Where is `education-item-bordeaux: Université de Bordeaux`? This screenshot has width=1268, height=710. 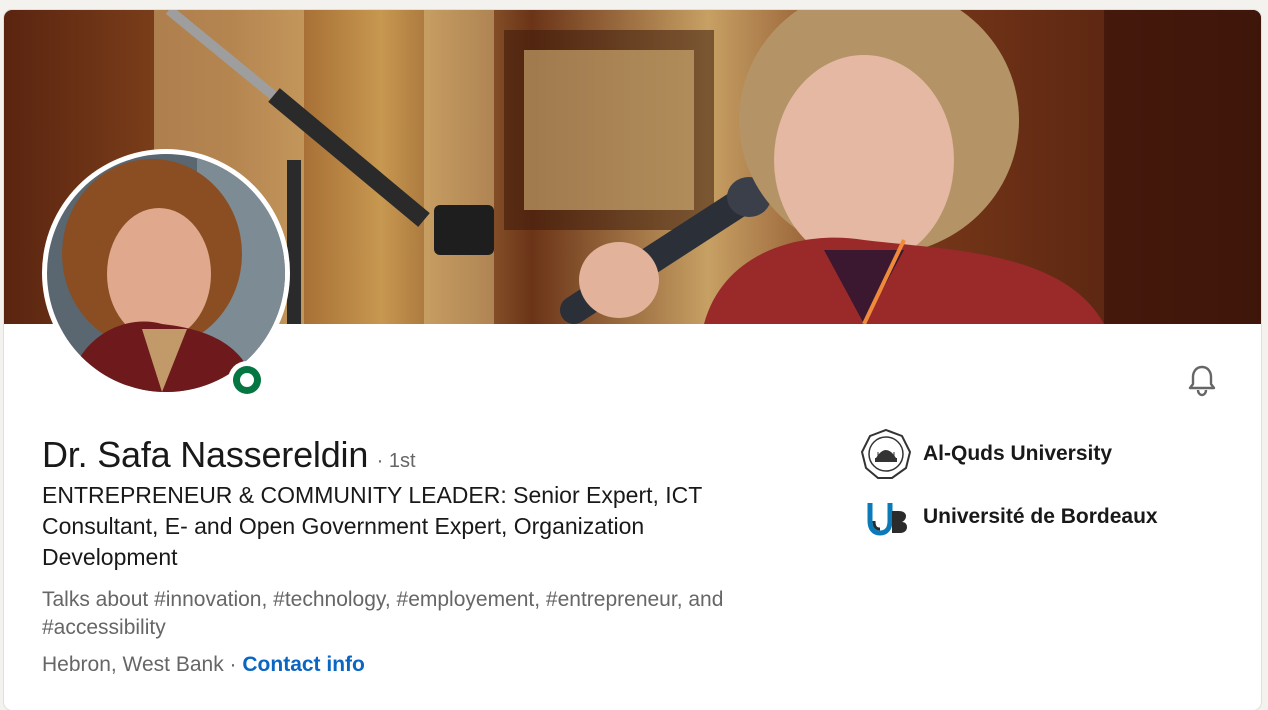
education-item-bordeaux: Université de Bordeaux is located at coordinates (1009, 517).